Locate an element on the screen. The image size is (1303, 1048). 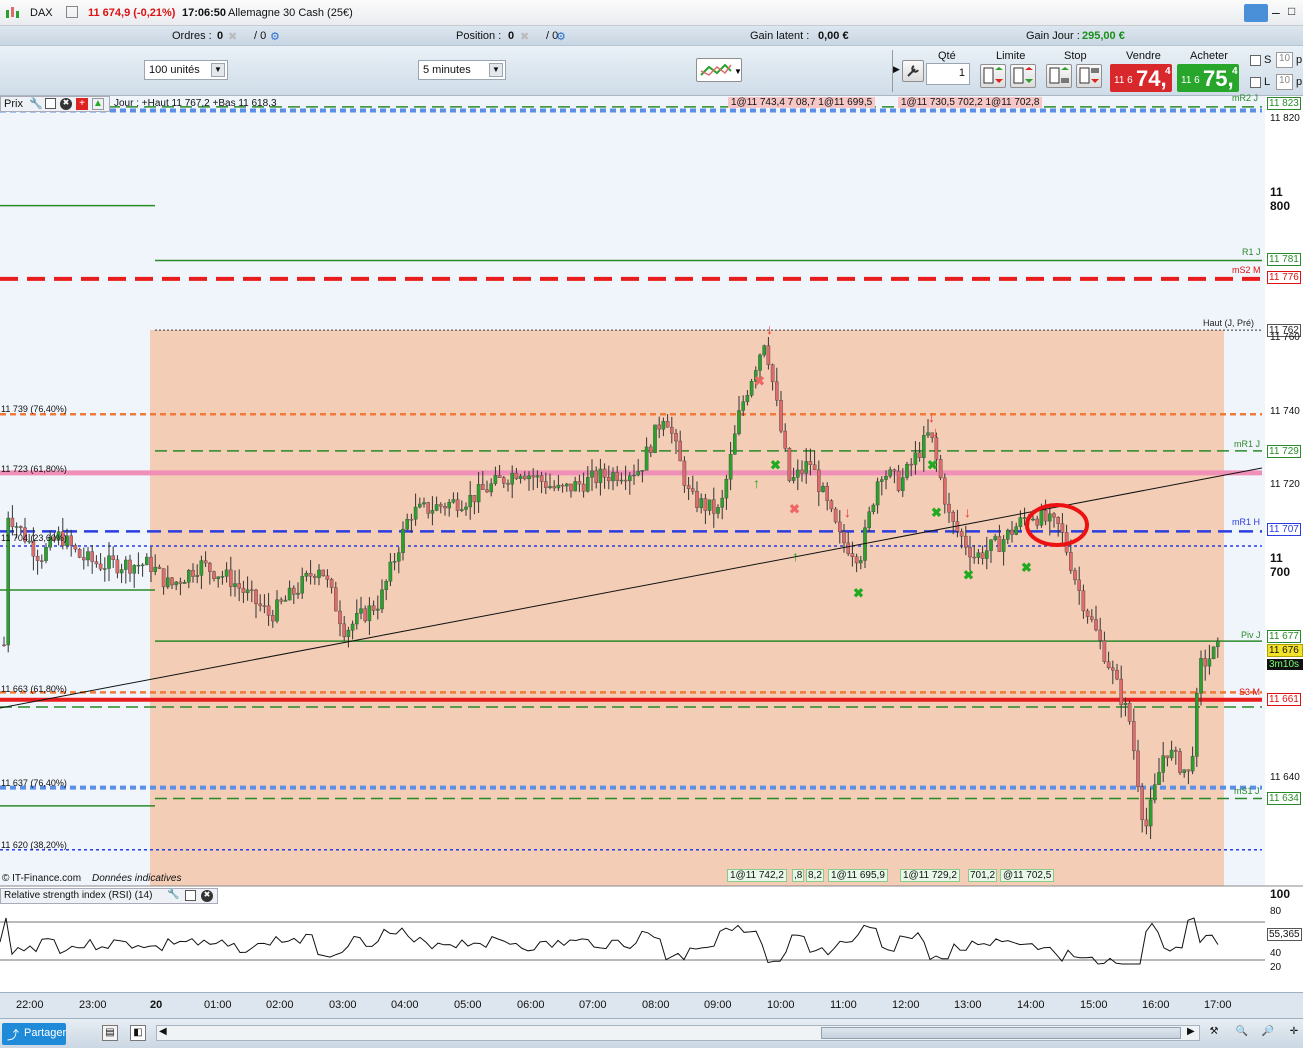
fib-label: 11 723 (61,80%) is located at coordinates (34, 469).